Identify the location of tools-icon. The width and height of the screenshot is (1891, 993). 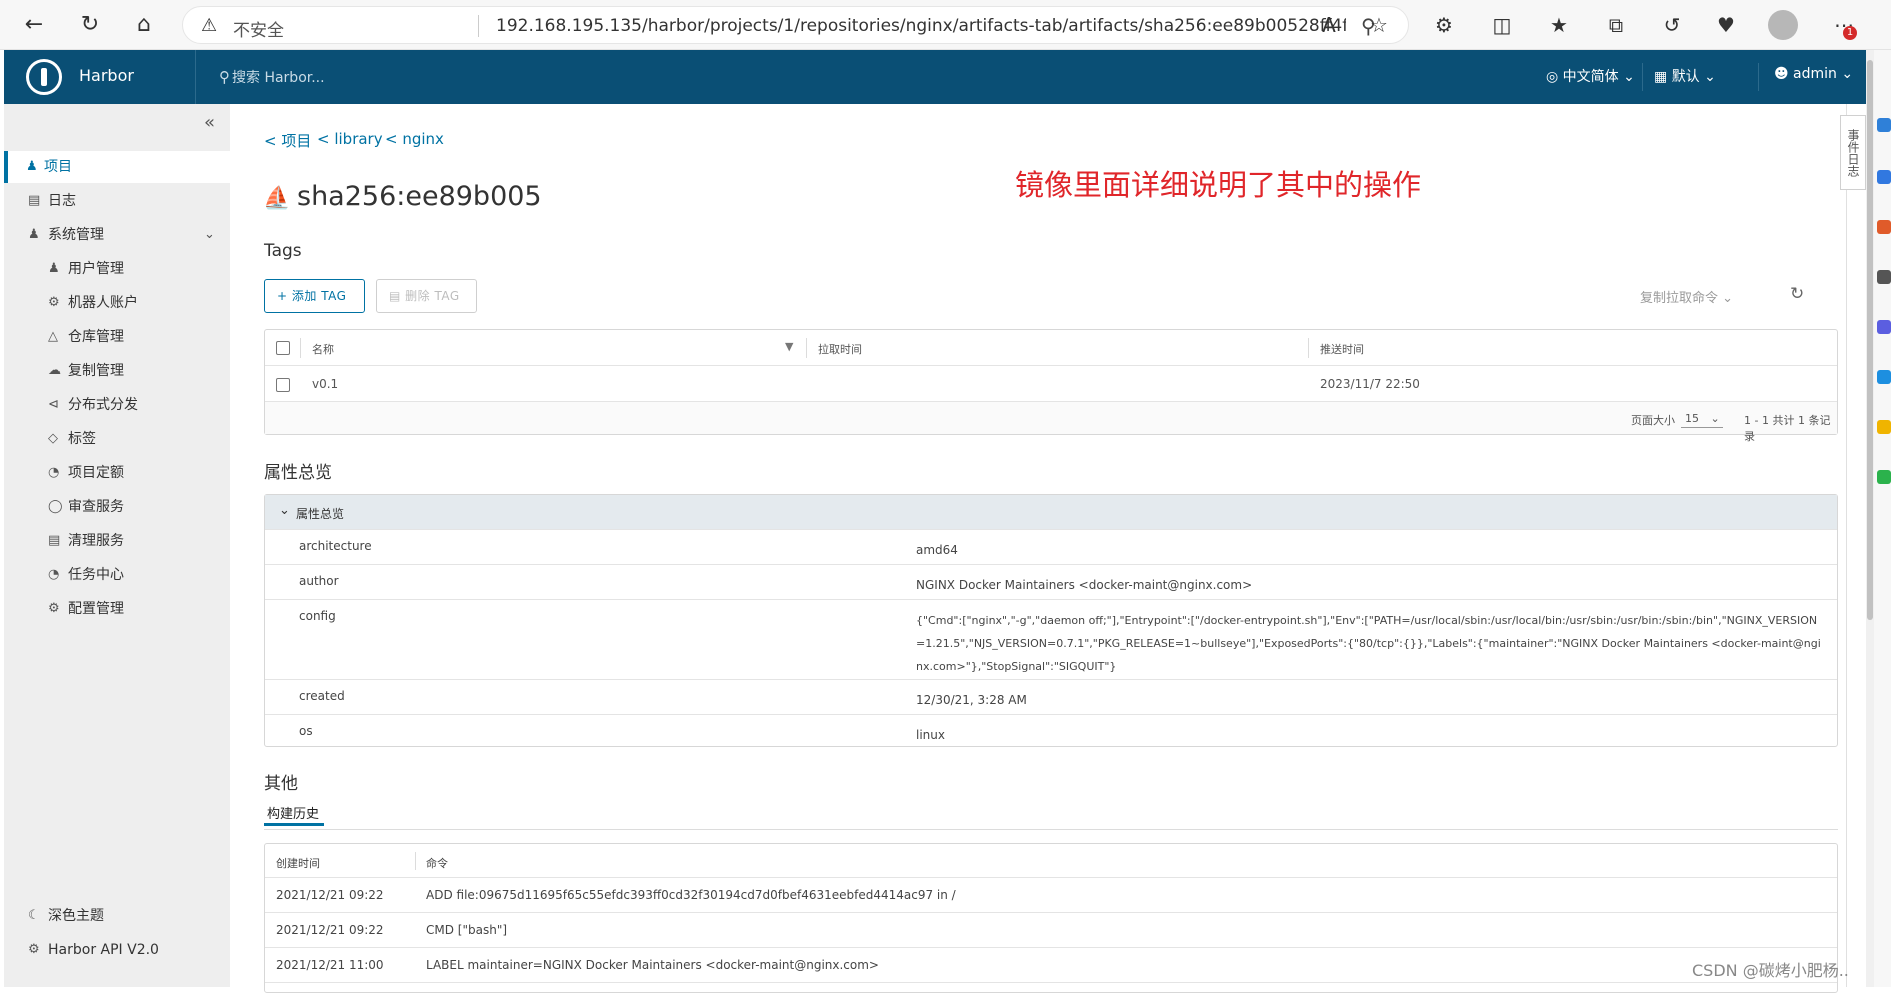
(1884, 277).